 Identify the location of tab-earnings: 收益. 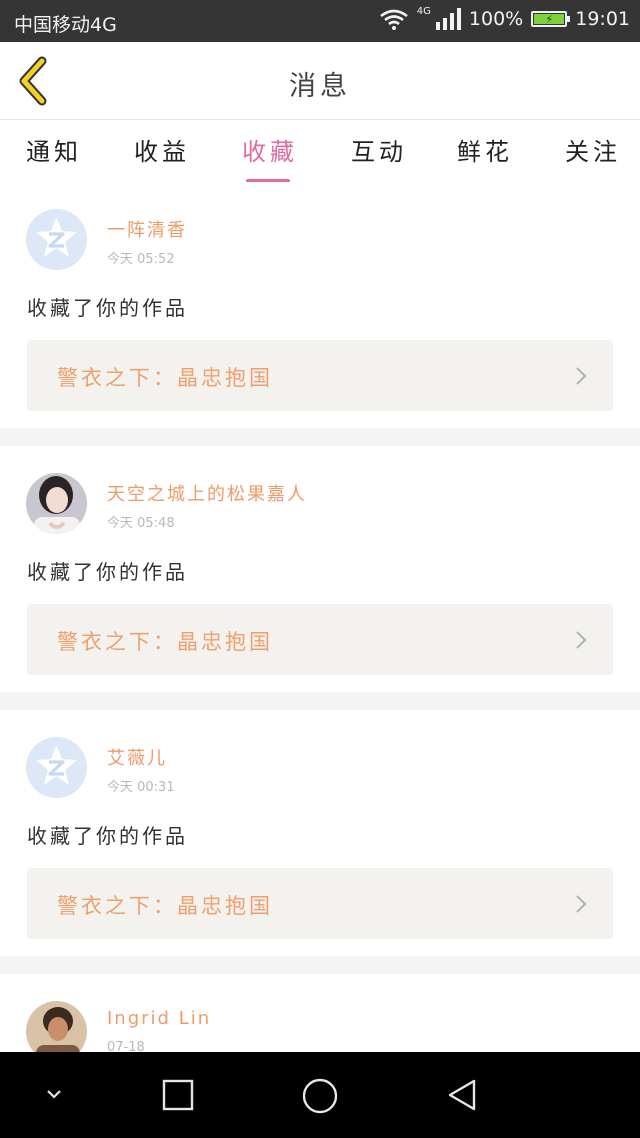
(162, 149).